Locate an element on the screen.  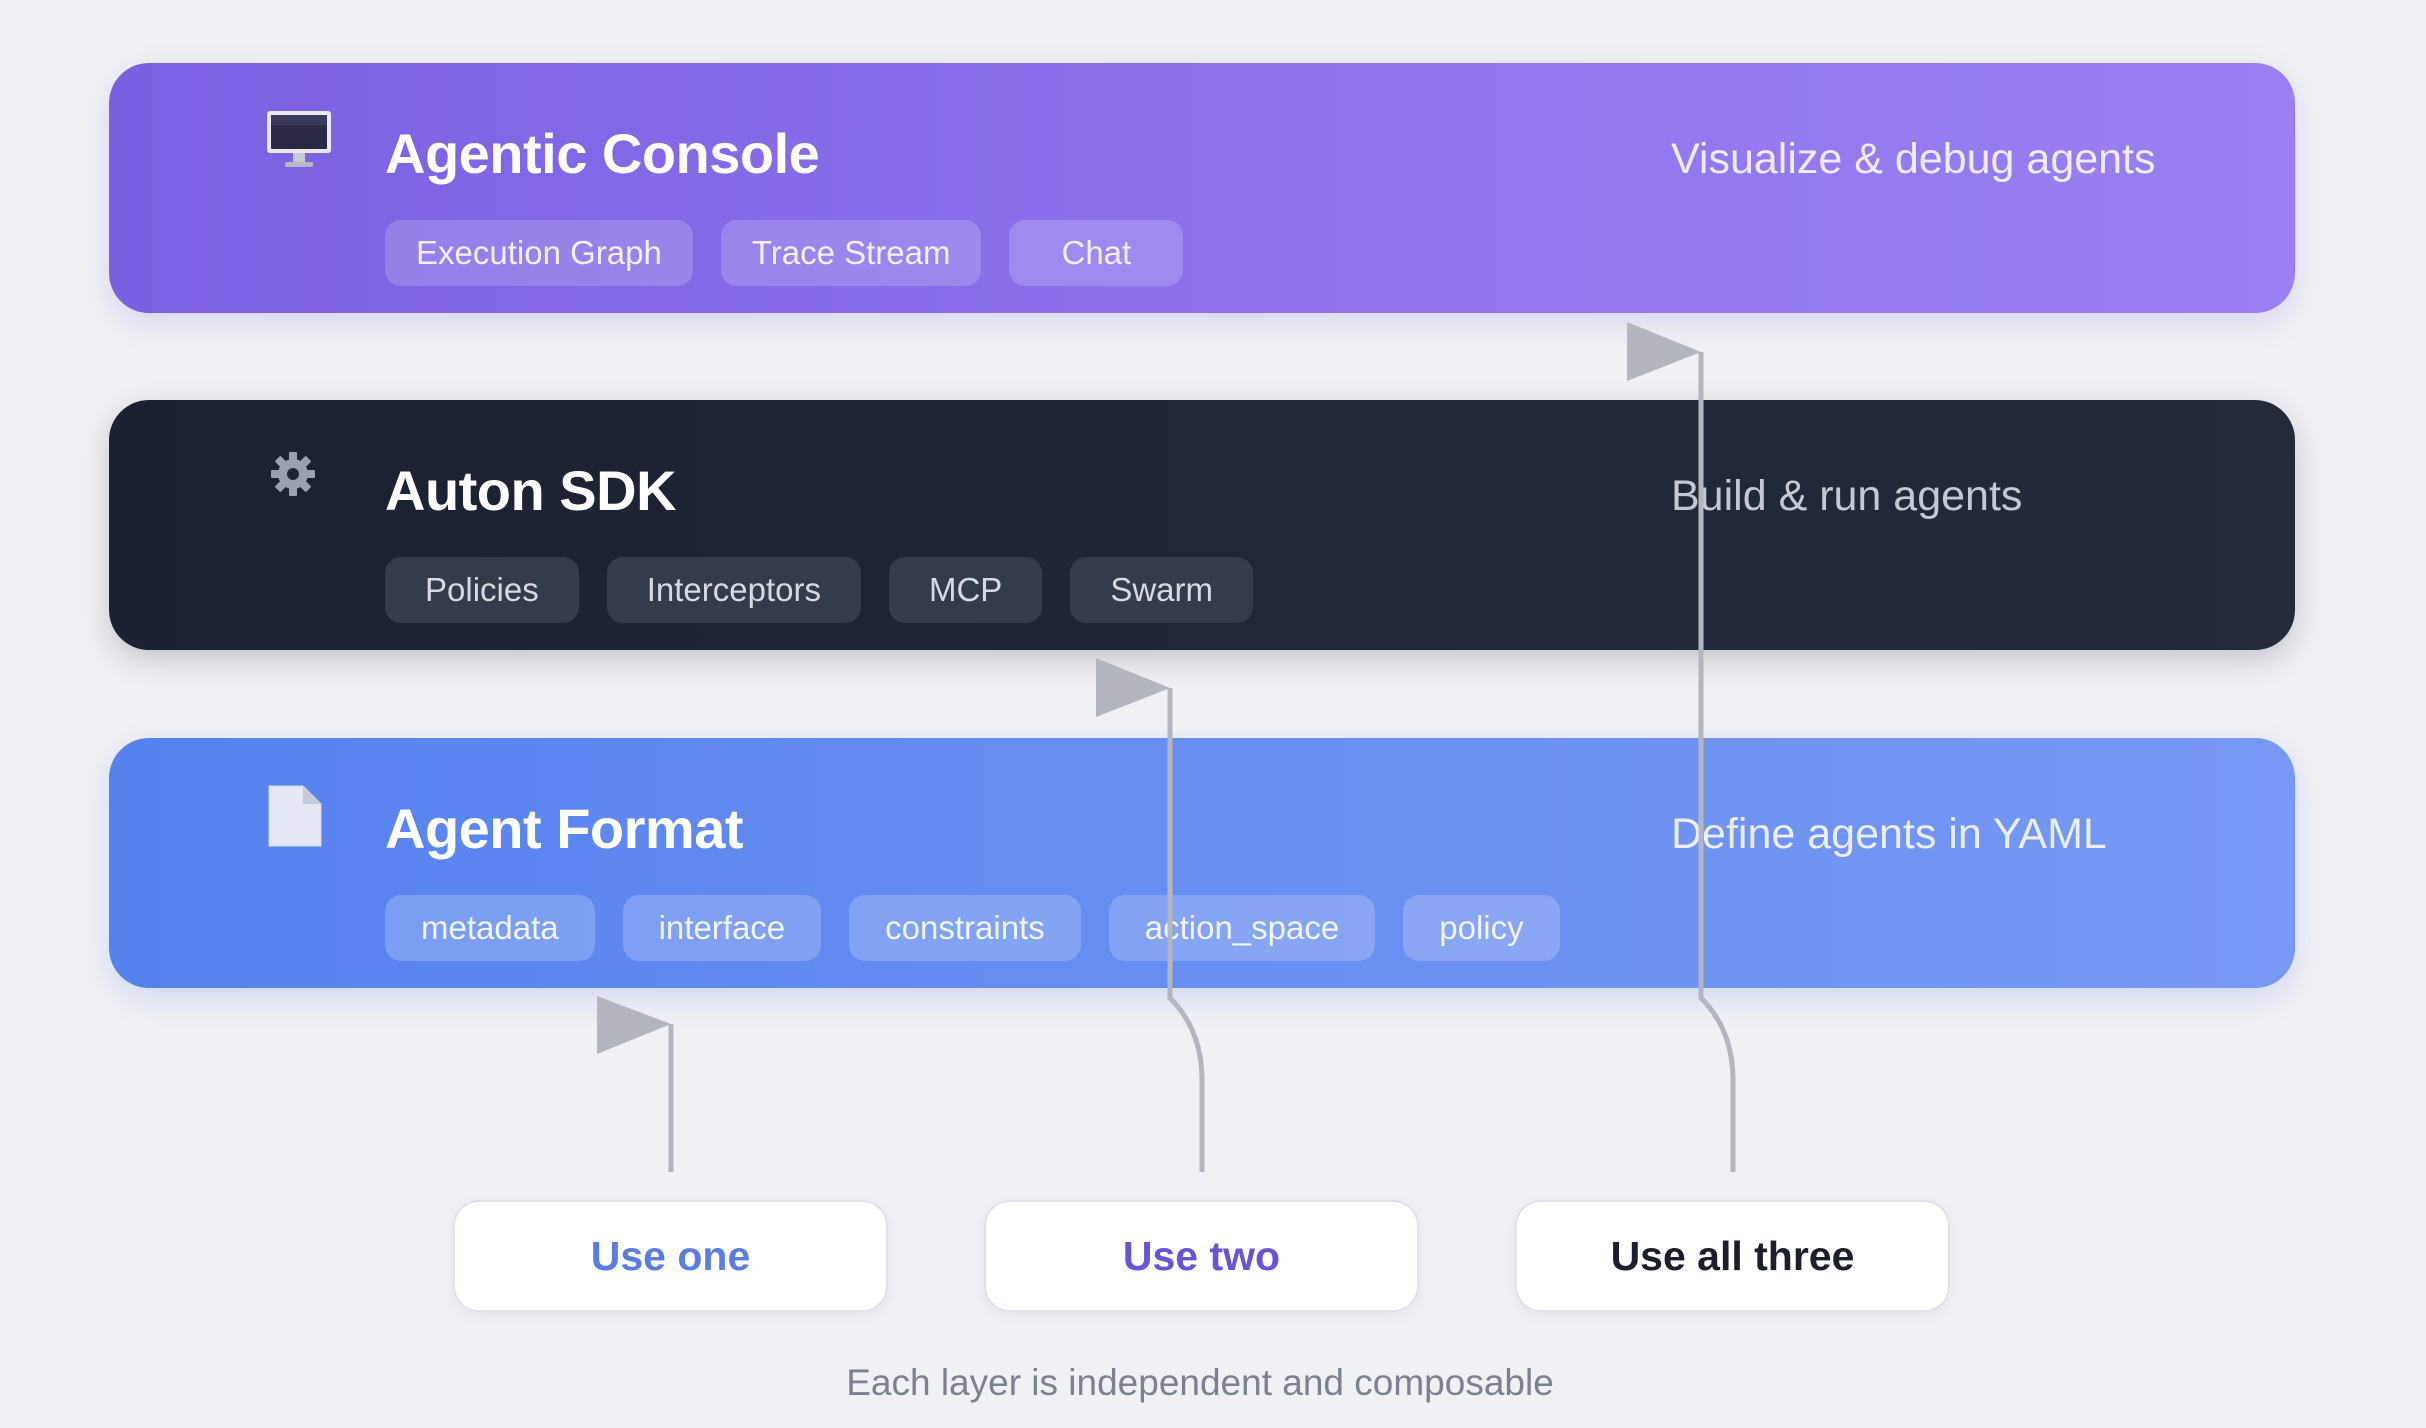
layer-title: Agent Format is located at coordinates (564, 828).